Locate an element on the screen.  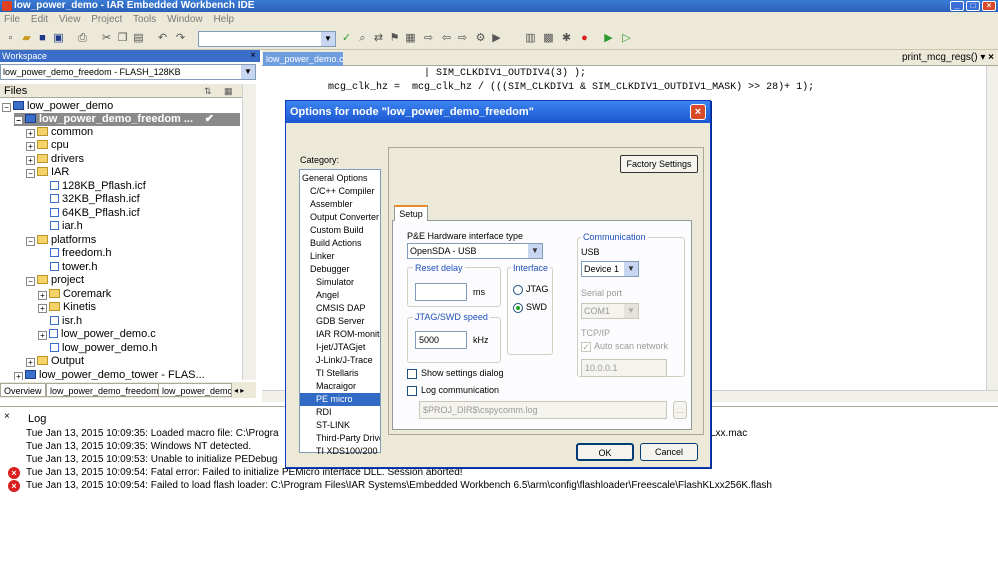
tree-item-workspace: − low_power_demo is located at coordinates (57, 106).